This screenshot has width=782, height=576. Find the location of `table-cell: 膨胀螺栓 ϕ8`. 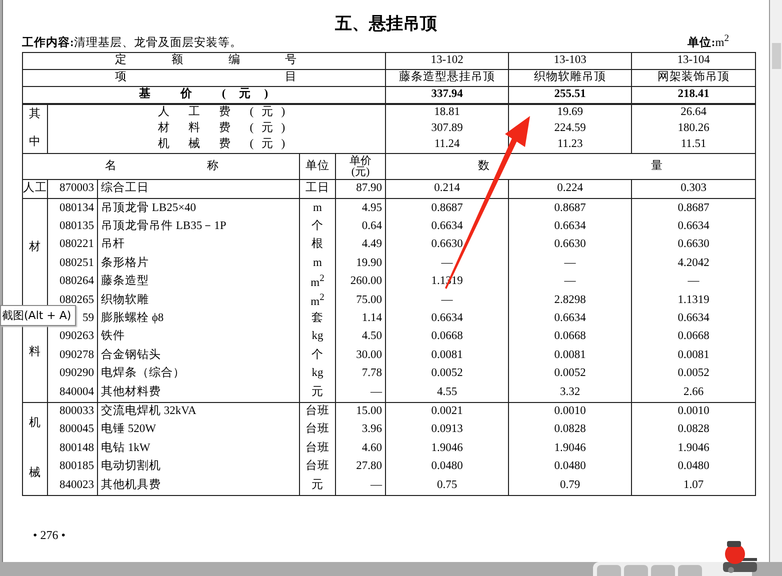

table-cell: 膨胀螺栓 ϕ8 is located at coordinates (199, 319).